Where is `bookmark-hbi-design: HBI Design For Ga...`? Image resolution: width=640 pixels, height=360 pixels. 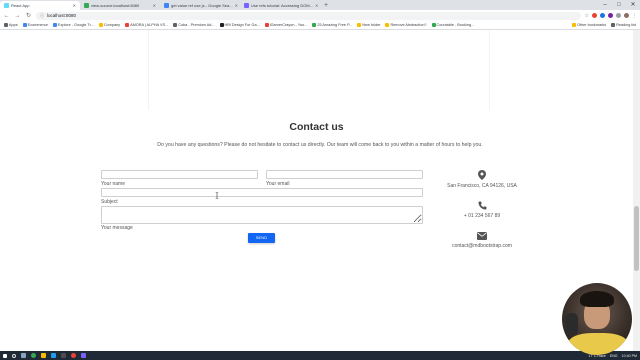
bookmark-hbi-design: HBI Design For Ga... is located at coordinates (239, 25).